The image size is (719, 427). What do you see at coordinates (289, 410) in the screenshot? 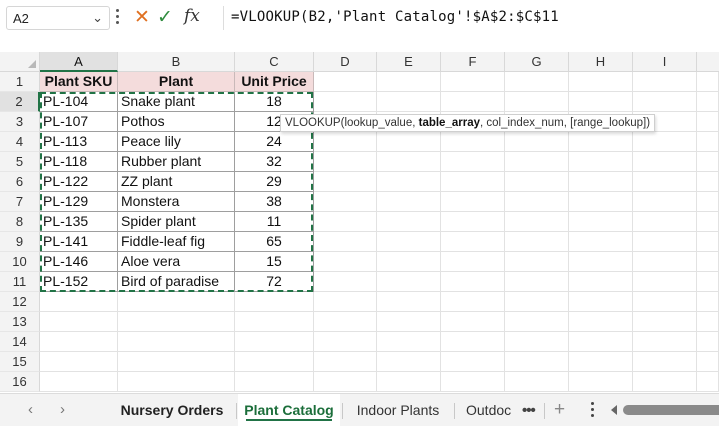
I see `tab-plant-catalog: Plant Catalog` at bounding box center [289, 410].